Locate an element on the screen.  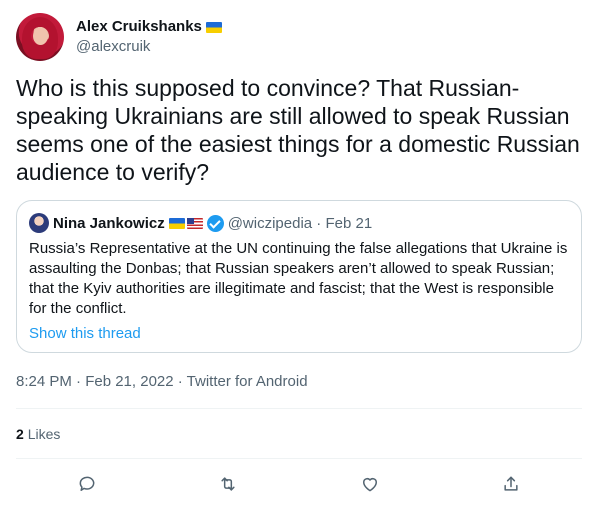
tweet-actions is located at coordinates (299, 484).